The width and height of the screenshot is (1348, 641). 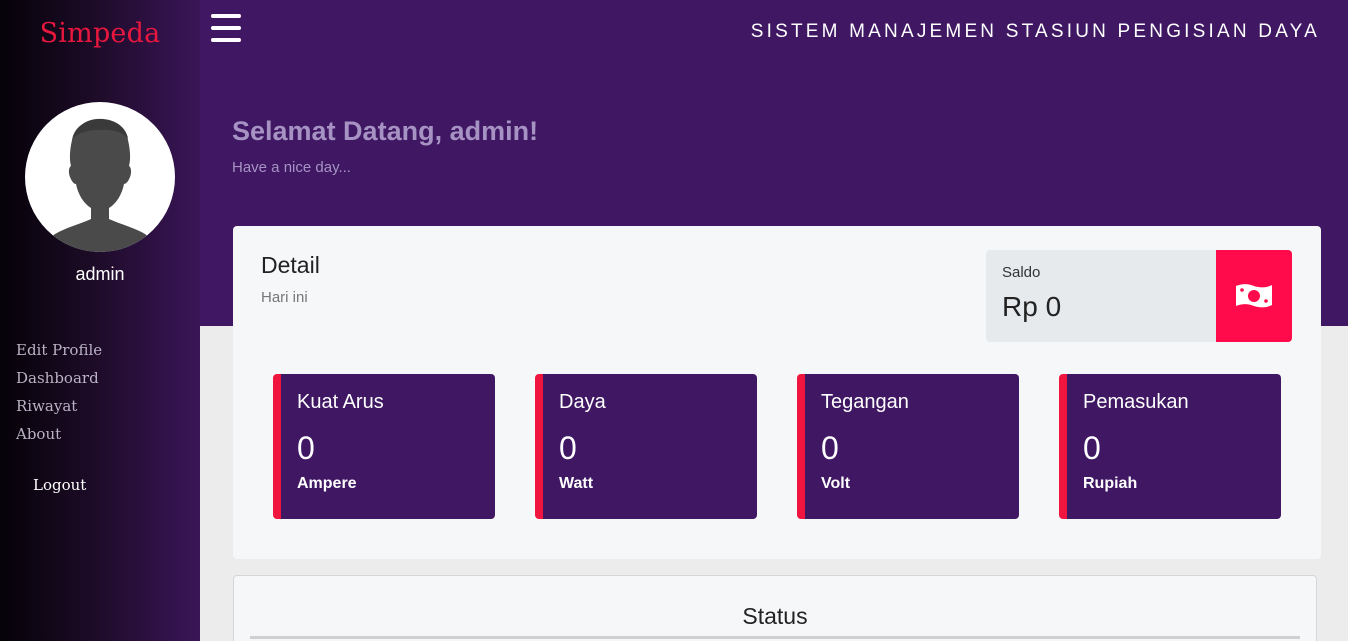 I want to click on money-bill-icon, so click(x=1254, y=296).